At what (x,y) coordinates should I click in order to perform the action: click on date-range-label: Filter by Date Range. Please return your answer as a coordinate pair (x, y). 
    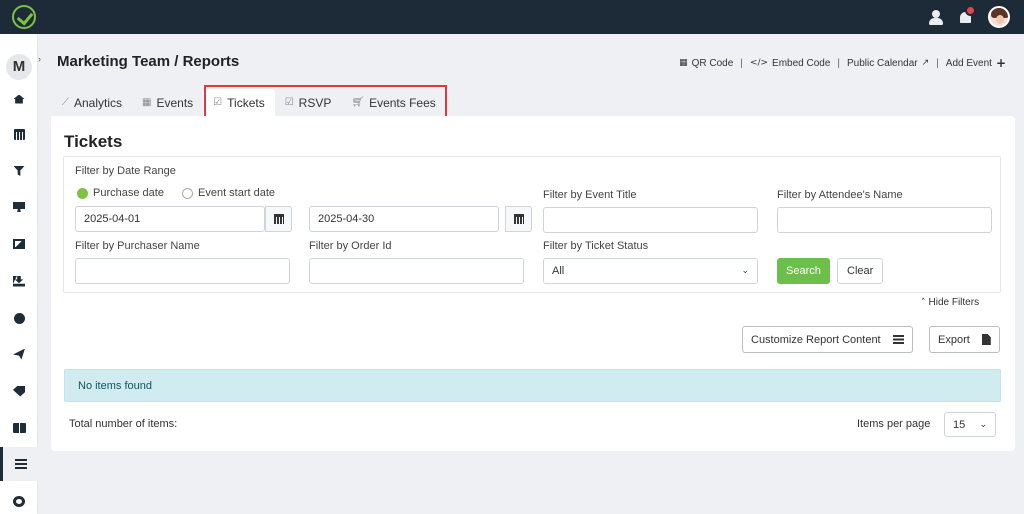
    Looking at the image, I should click on (125, 171).